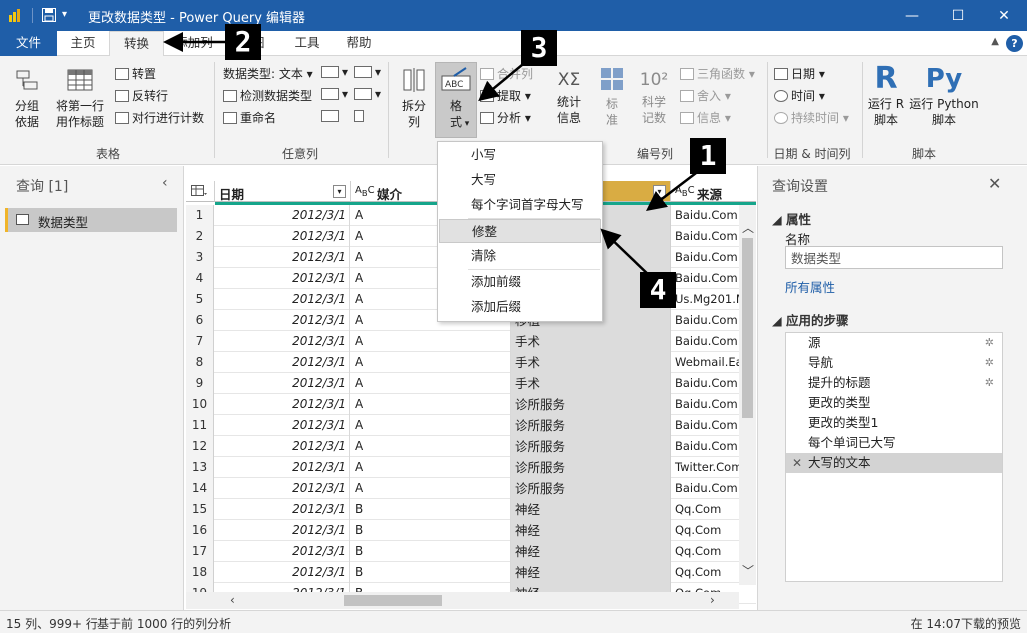 The width and height of the screenshot is (1027, 633). Describe the element at coordinates (705, 95) in the screenshot. I see `rounding-button: 舍入 ▾` at that location.